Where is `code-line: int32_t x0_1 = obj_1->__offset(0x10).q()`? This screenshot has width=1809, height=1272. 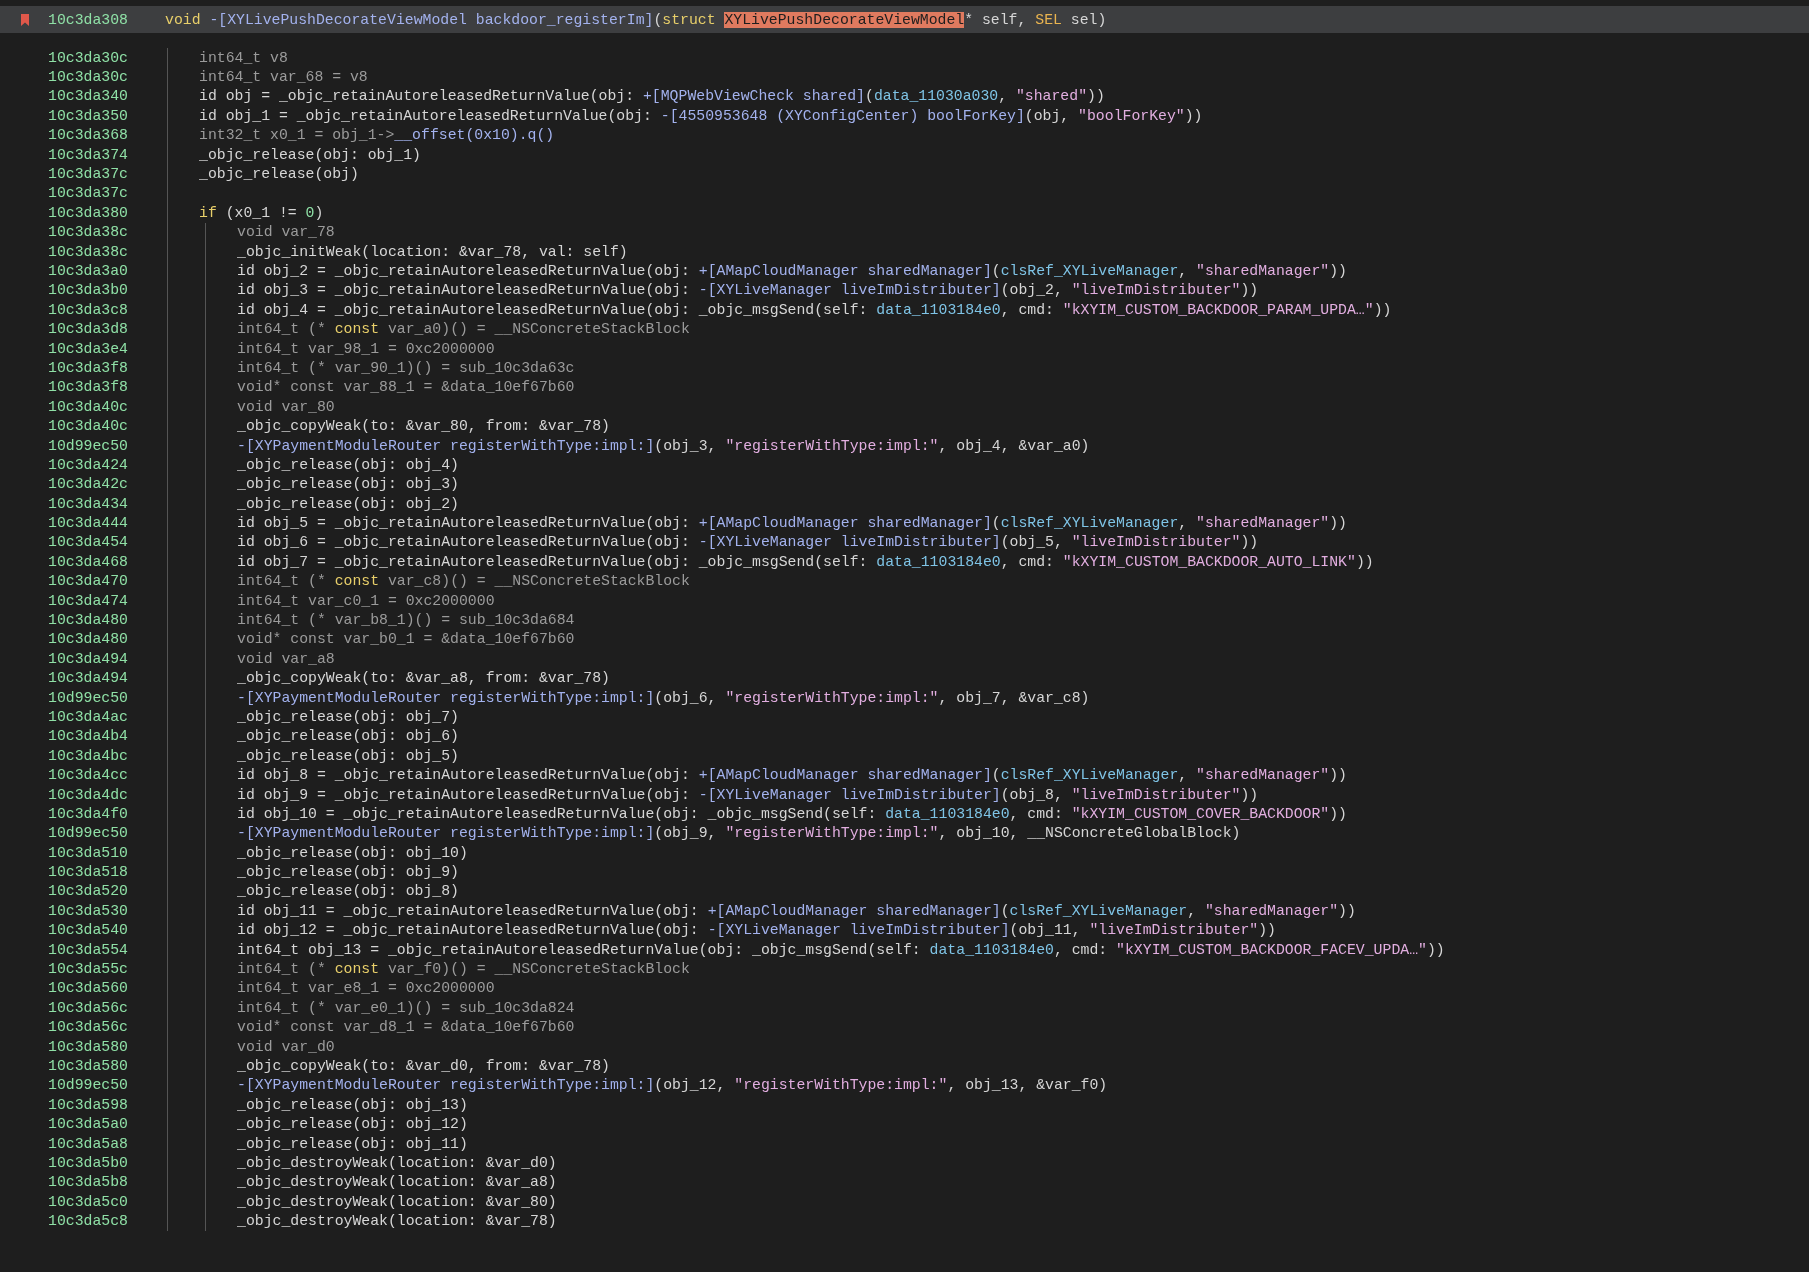 code-line: int32_t x0_1 = obj_1->__offset(0x10).q() is located at coordinates (377, 135).